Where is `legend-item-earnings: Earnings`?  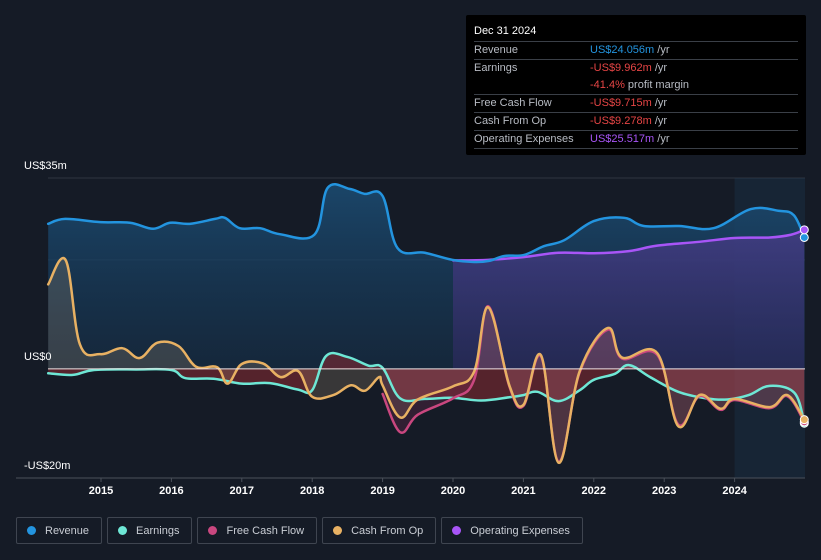
legend-item-earnings: Earnings is located at coordinates (150, 530).